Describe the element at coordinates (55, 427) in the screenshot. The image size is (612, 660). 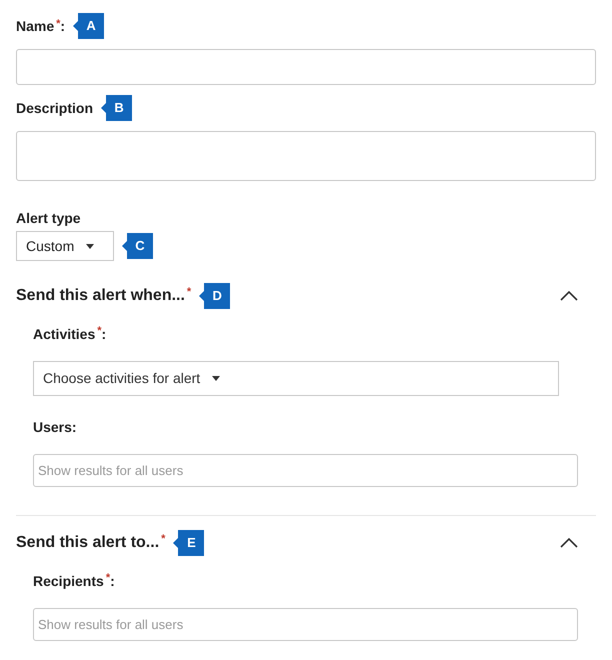
I see `field-label: Users:` at that location.